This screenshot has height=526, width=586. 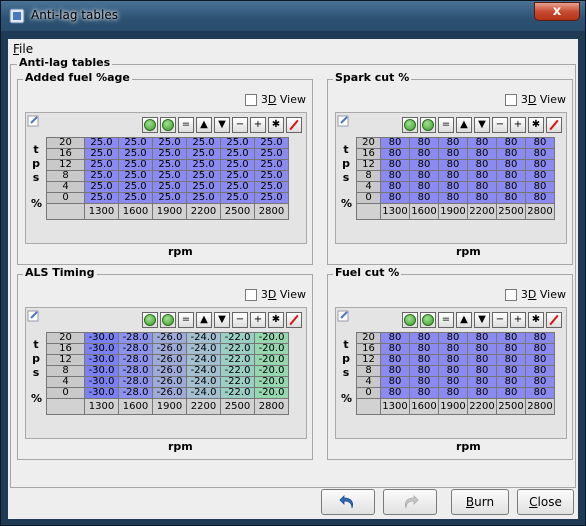 What do you see at coordinates (23, 49) in the screenshot?
I see `menu-file: File` at bounding box center [23, 49].